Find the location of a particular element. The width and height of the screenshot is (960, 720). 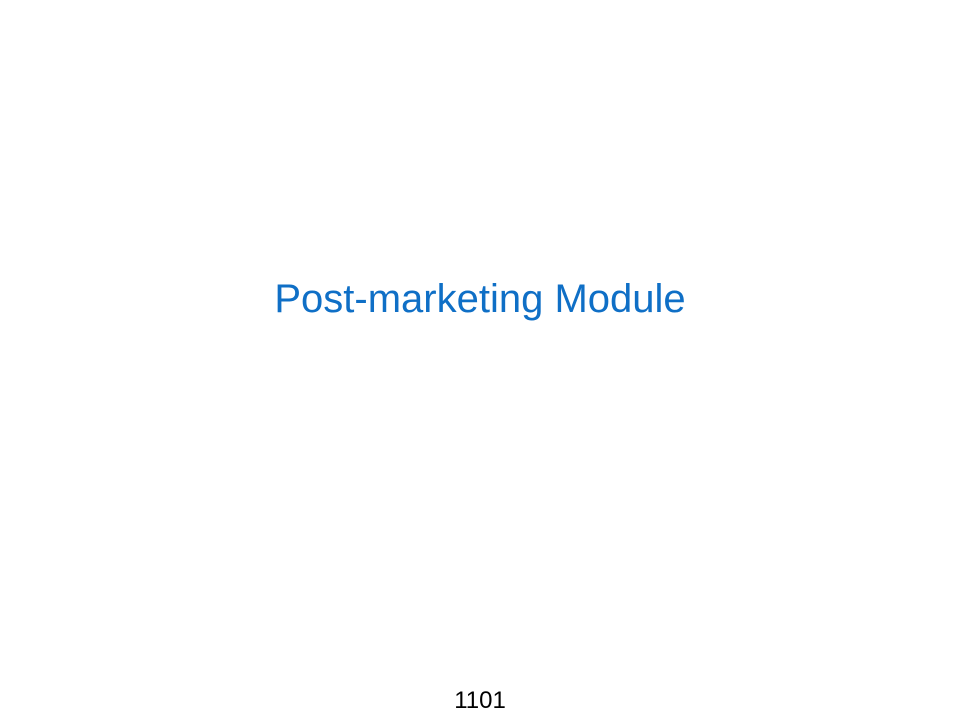

page-number: 1101 is located at coordinates (480, 700).